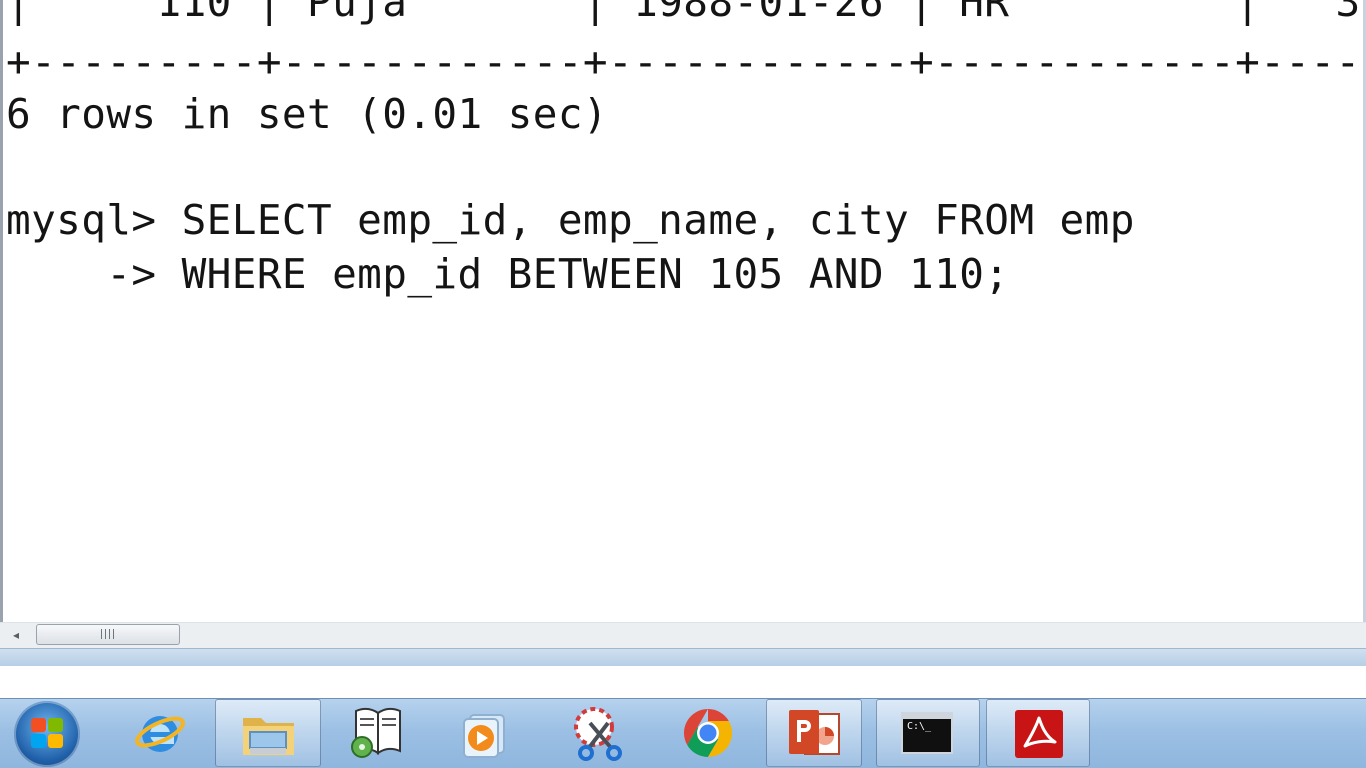 The width and height of the screenshot is (1366, 768). I want to click on taskbar-media-player, so click(484, 733).